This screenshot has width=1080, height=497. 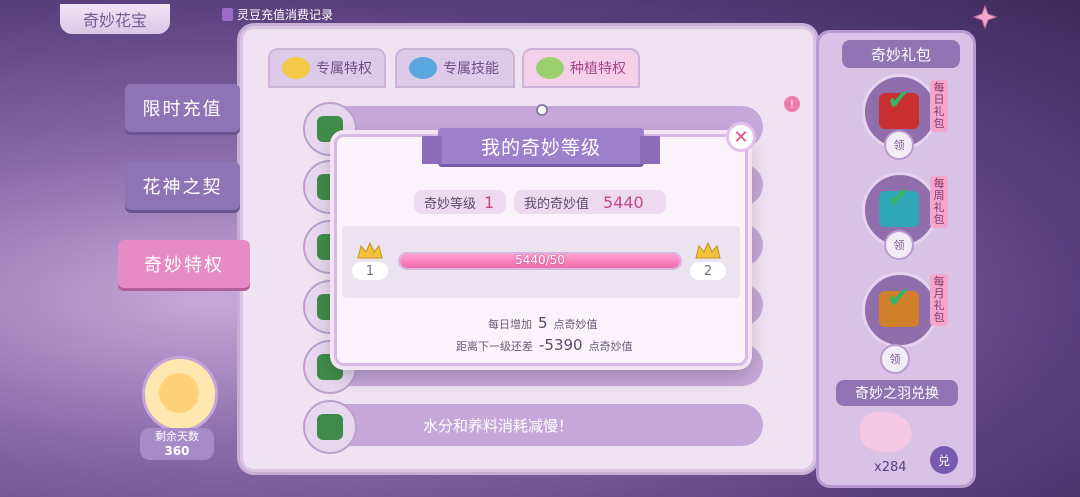 What do you see at coordinates (542, 110) in the screenshot?
I see `pin-icon` at bounding box center [542, 110].